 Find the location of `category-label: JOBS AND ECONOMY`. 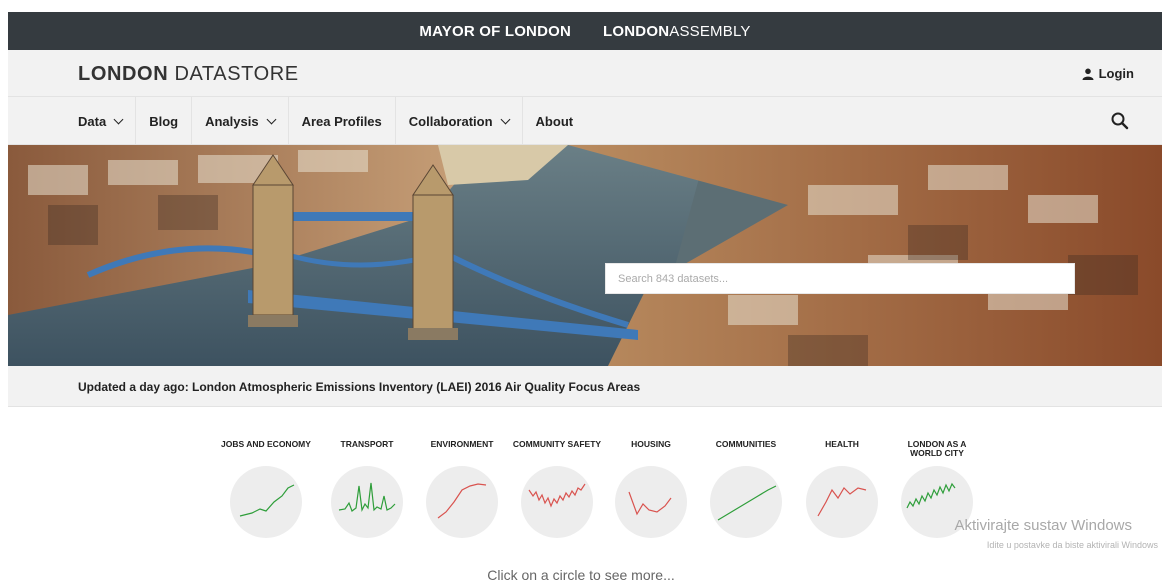

category-label: JOBS AND ECONOMY is located at coordinates (266, 453).